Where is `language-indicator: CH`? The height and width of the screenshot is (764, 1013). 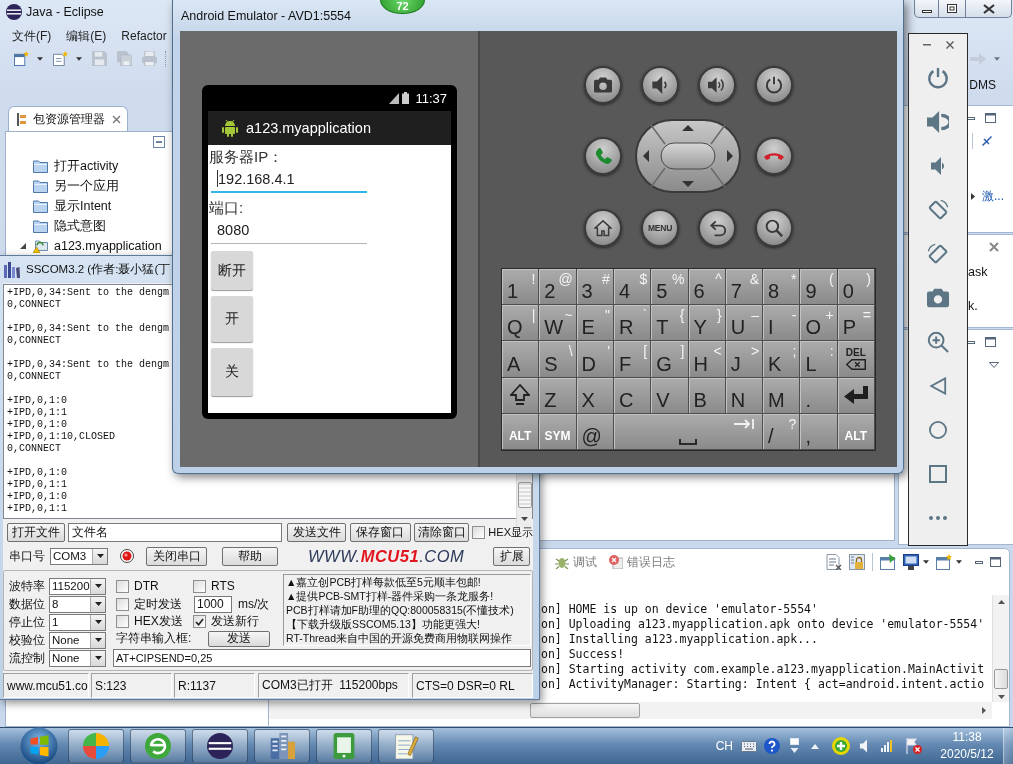
language-indicator: CH is located at coordinates (724, 746).